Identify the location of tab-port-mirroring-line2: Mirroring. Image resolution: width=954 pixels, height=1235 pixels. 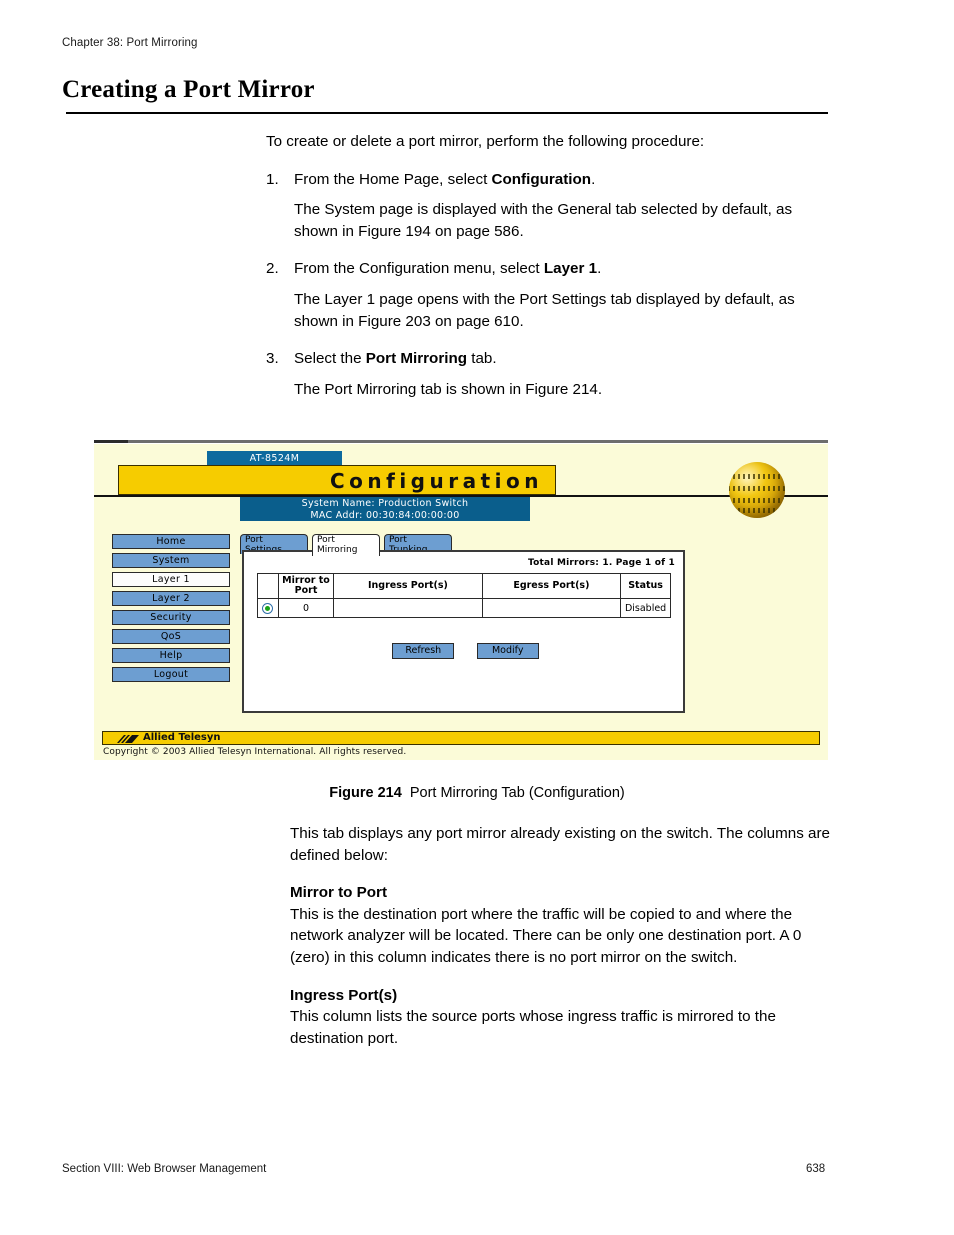
(337, 549).